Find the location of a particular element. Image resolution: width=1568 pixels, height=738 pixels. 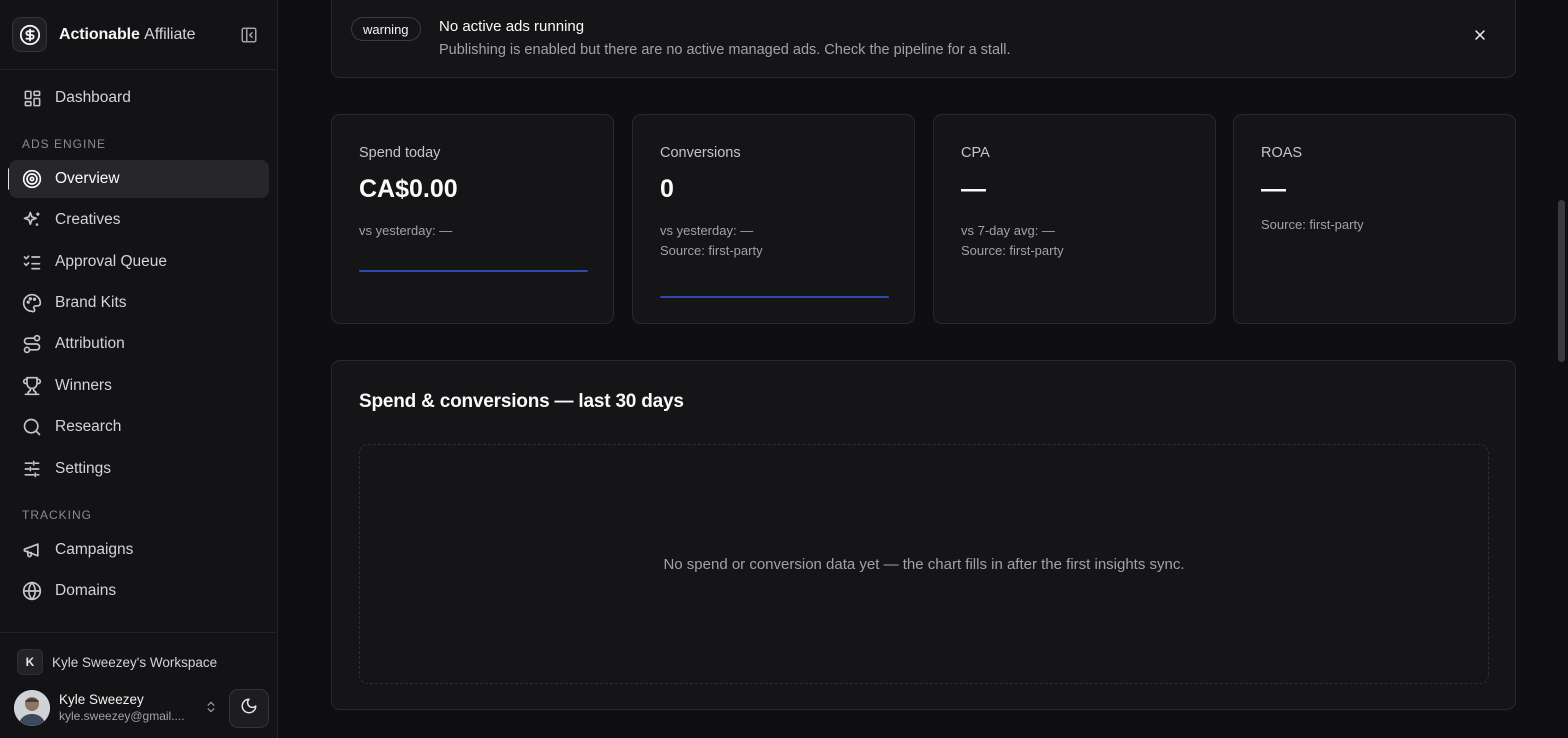

kpi-value: 0 is located at coordinates (667, 189).